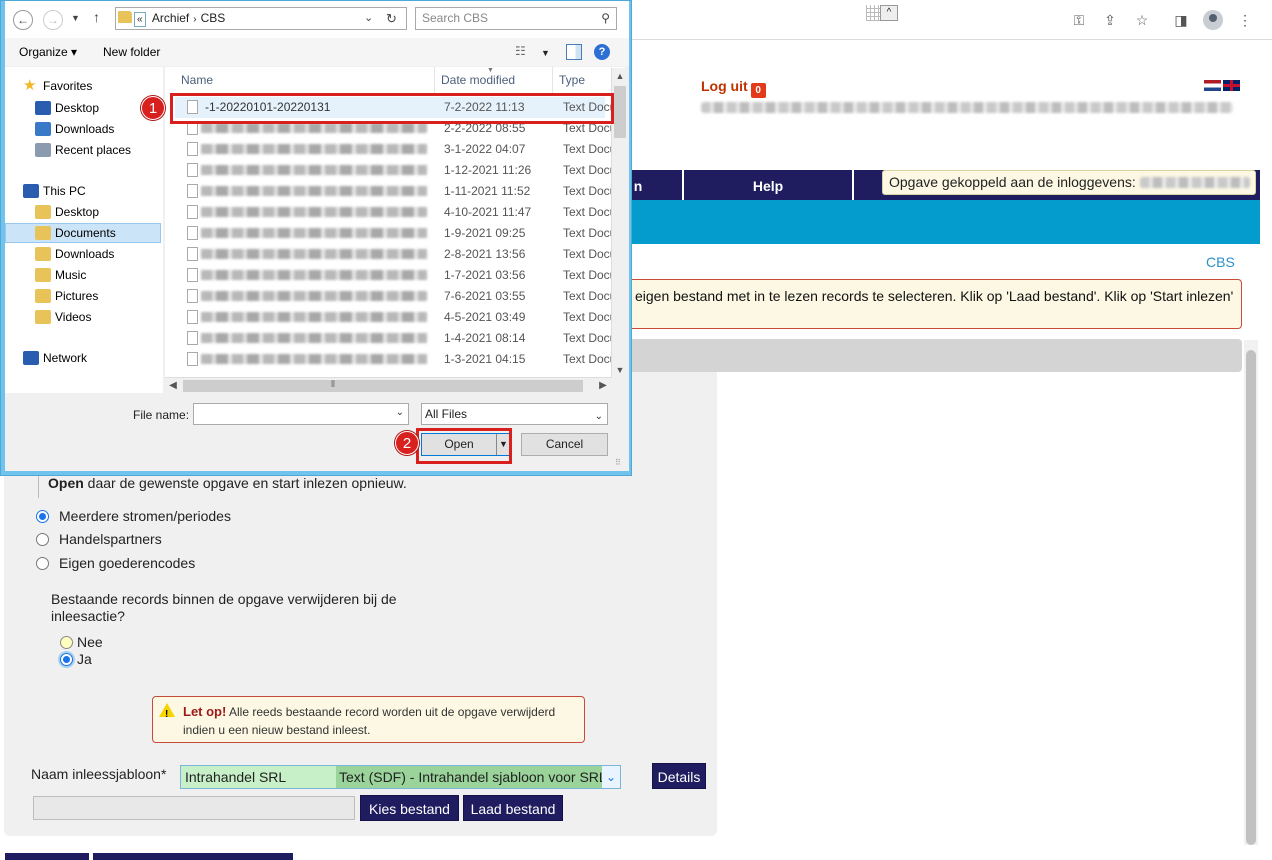  Describe the element at coordinates (395, 296) in the screenshot. I see `file-row: 7-6-2021 03:55 Text Docu` at that location.